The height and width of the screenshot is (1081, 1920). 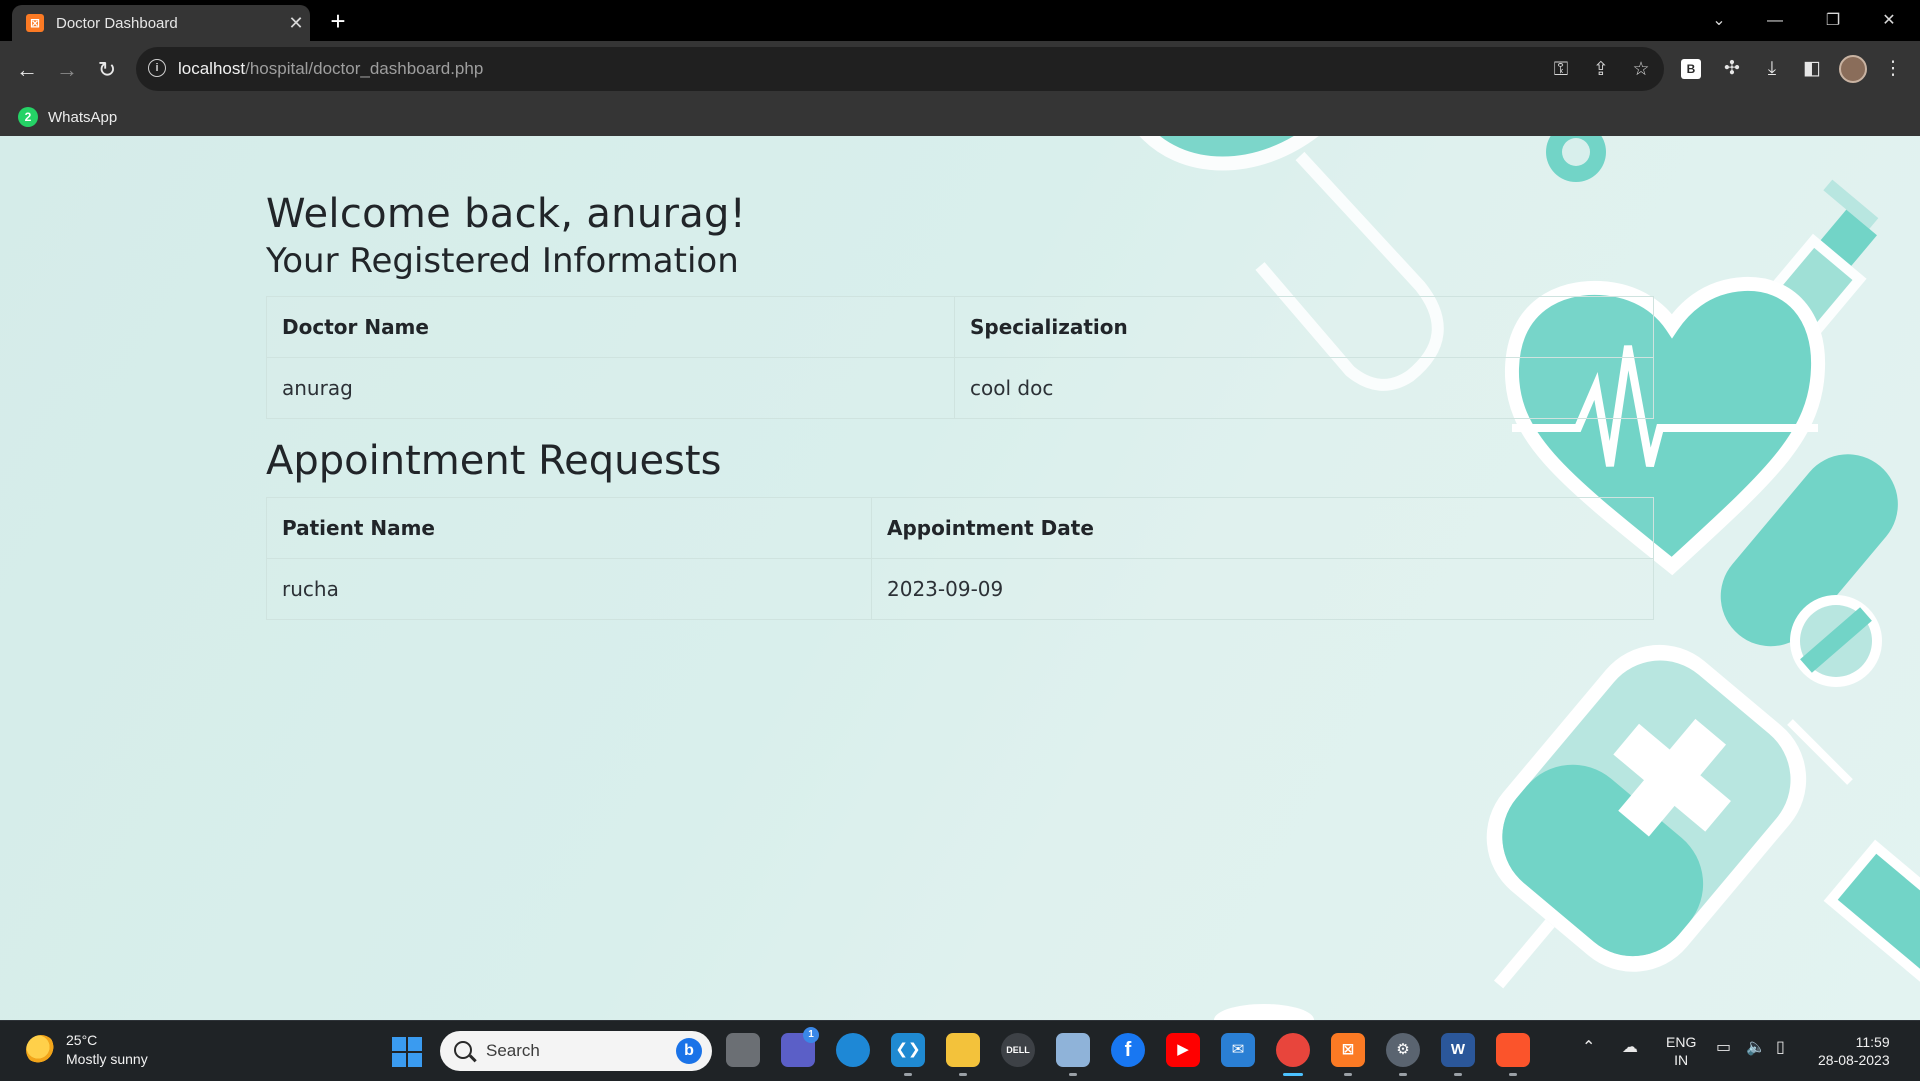 I want to click on column-header-appointment-date: Appointment Date, so click(x=1262, y=528).